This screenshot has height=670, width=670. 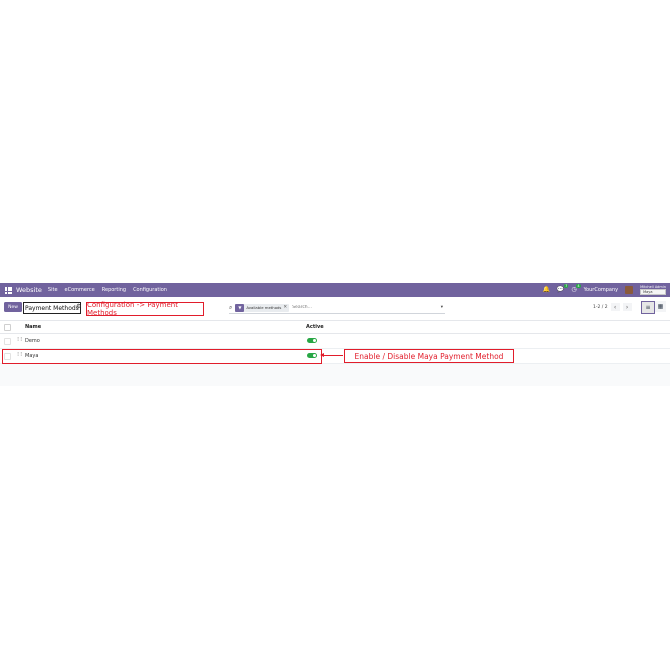 What do you see at coordinates (315, 327) in the screenshot?
I see `column-header-active: Active` at bounding box center [315, 327].